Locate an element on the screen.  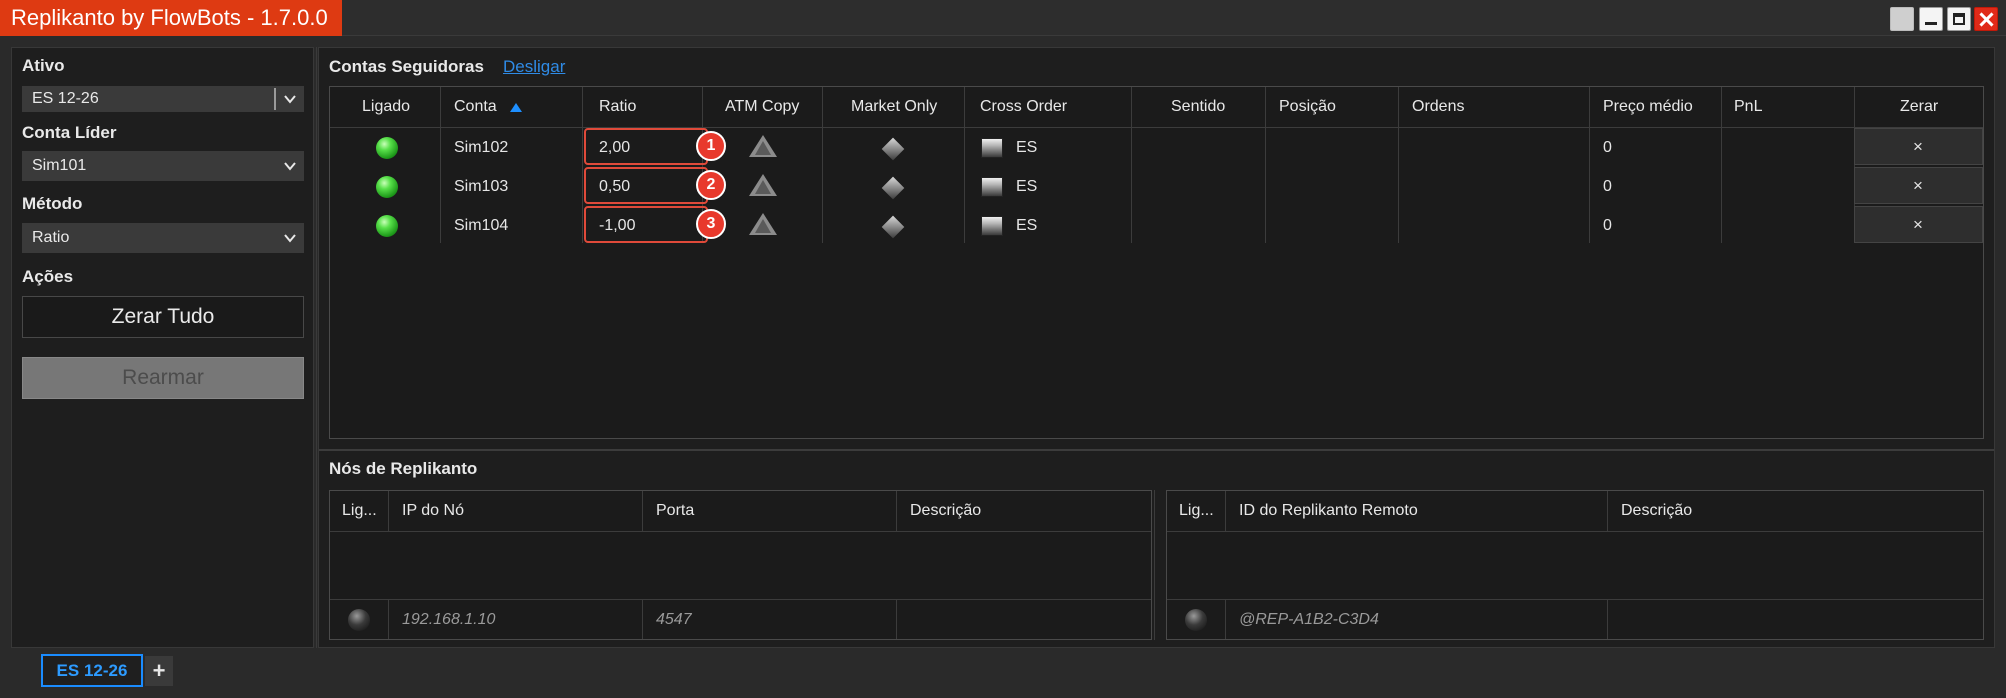
panel-divider is located at coordinates (316, 347).